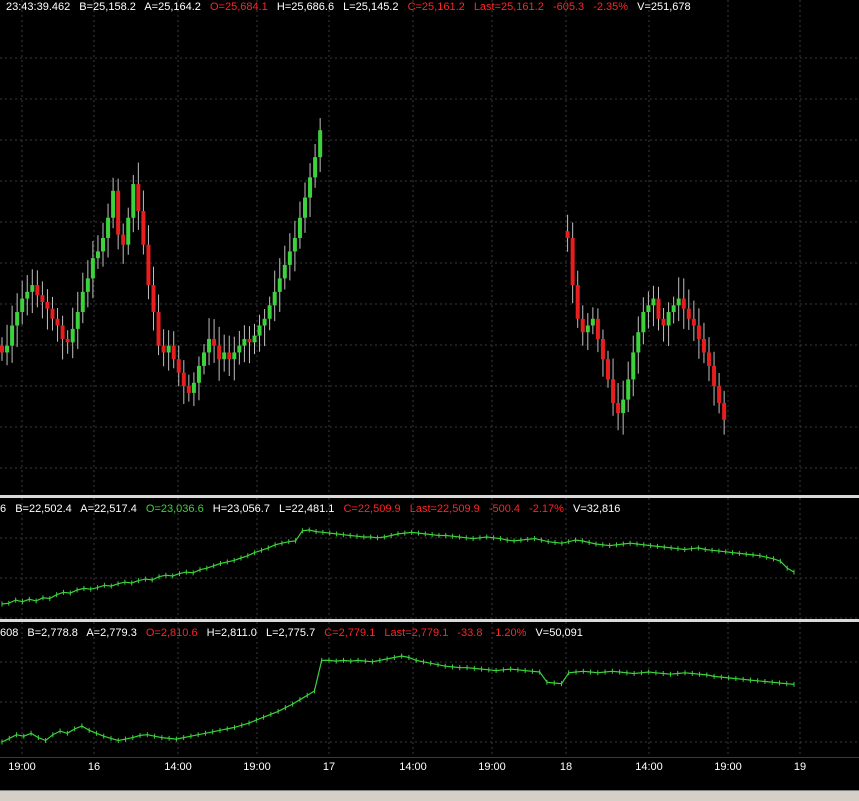 The width and height of the screenshot is (859, 801). I want to click on time-axis-tick: 16, so click(94, 767).